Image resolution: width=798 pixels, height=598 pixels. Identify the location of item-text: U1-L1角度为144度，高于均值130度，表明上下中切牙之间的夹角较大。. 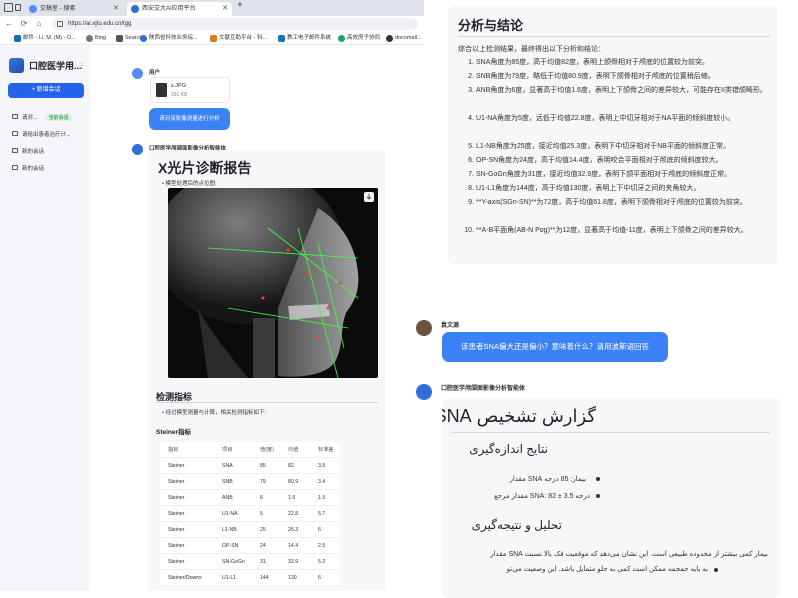
(588, 188).